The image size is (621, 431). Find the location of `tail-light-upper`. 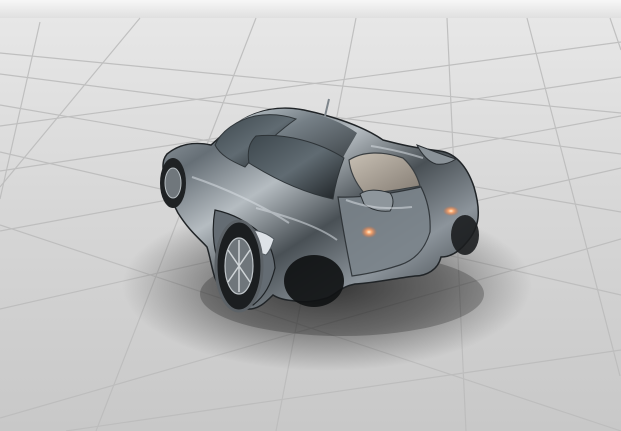

tail-light-upper is located at coordinates (451, 211).